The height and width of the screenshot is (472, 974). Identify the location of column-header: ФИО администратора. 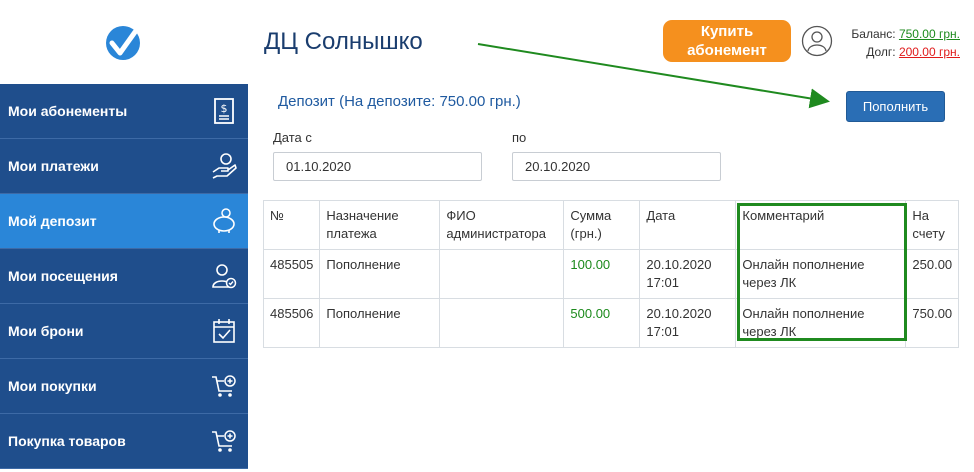
(502, 225).